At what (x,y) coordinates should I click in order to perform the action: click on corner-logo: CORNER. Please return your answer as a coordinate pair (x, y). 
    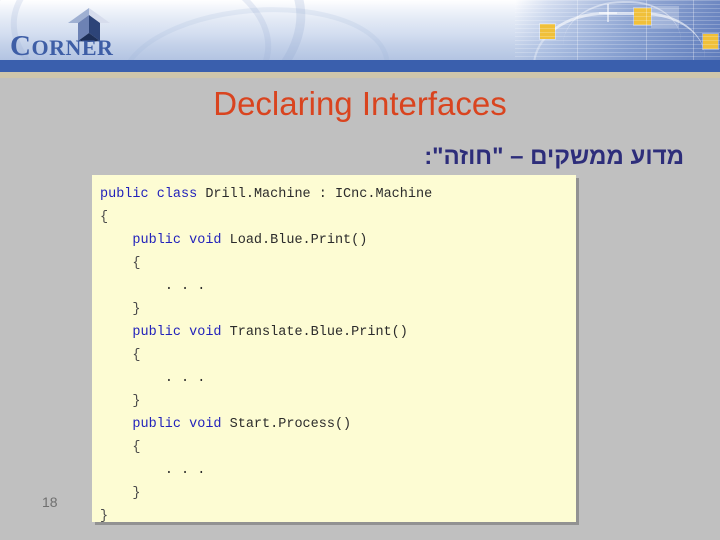
    Looking at the image, I should click on (66, 35).